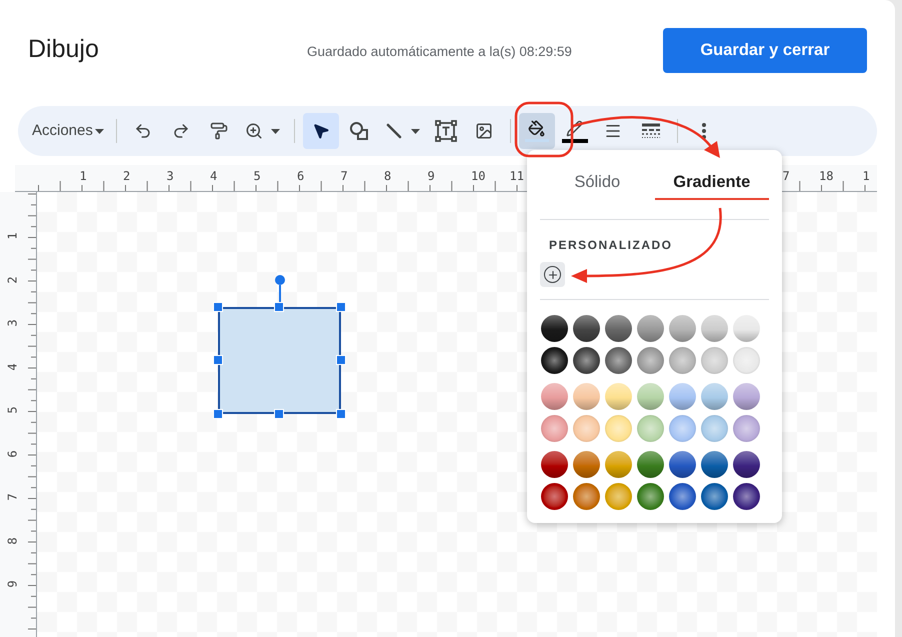 This screenshot has width=902, height=637. Describe the element at coordinates (478, 176) in the screenshot. I see `ruler-number: 10` at that location.